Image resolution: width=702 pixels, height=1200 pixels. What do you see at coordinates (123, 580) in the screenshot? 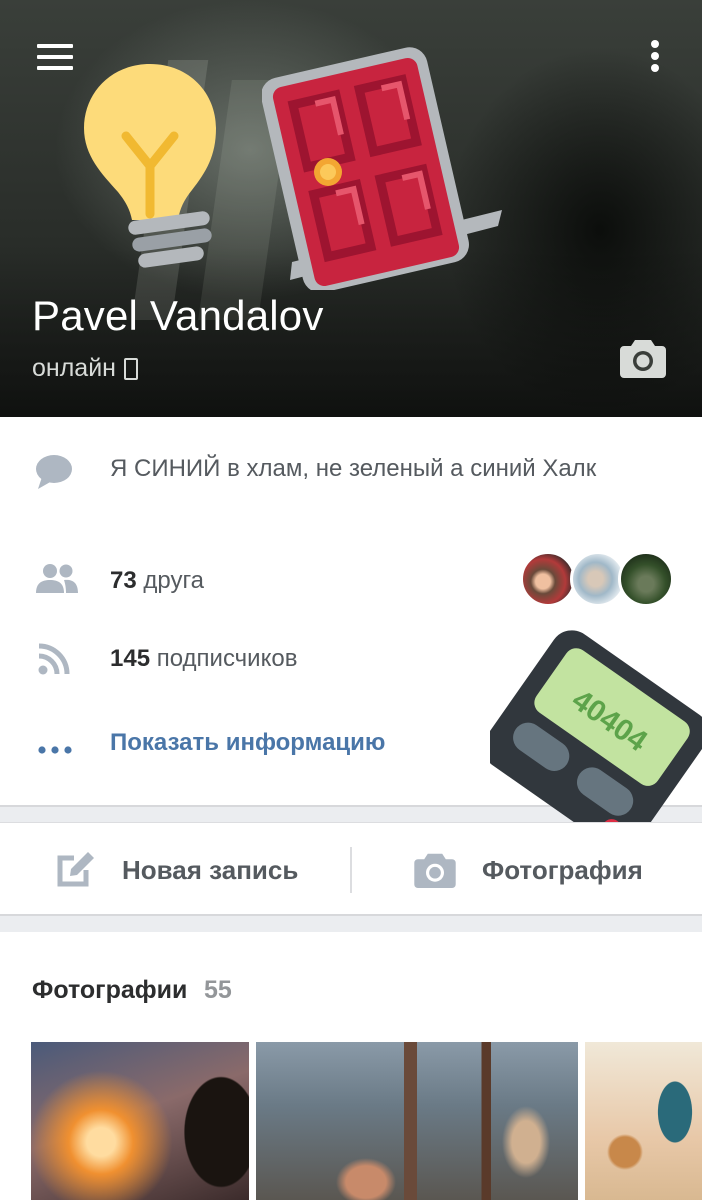
I see `friends-count: 73` at bounding box center [123, 580].